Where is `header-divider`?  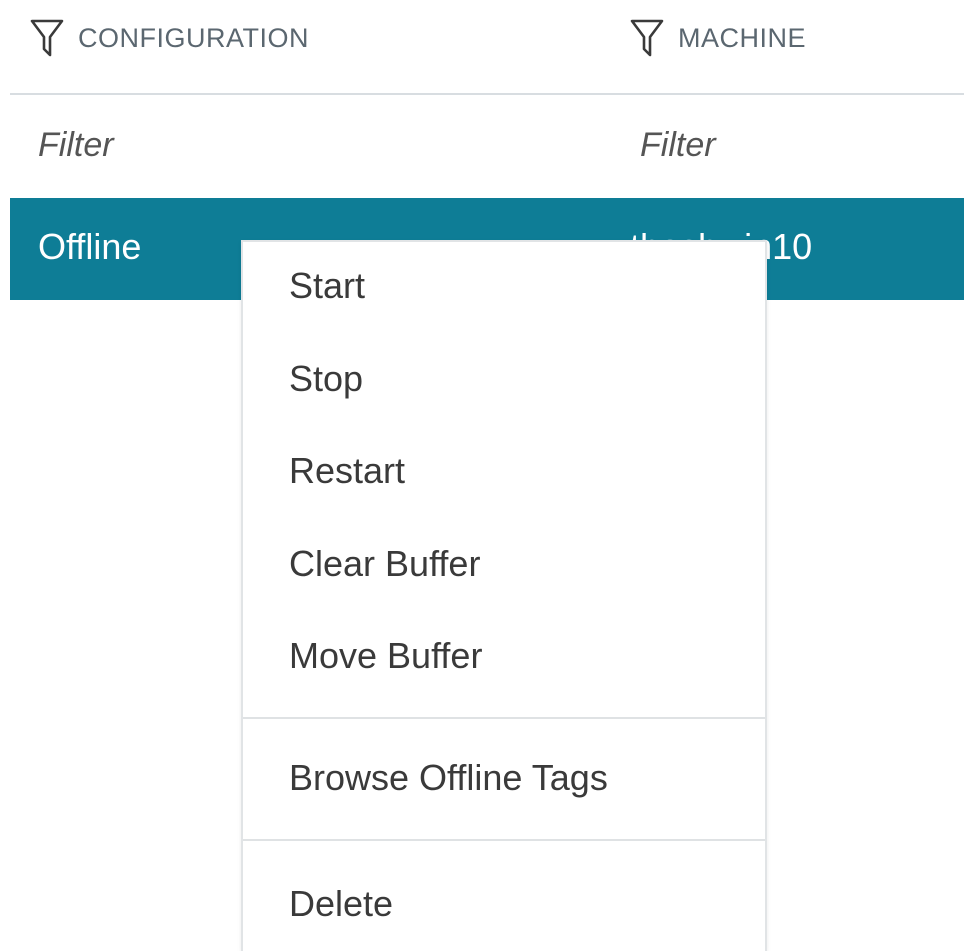 header-divider is located at coordinates (487, 94).